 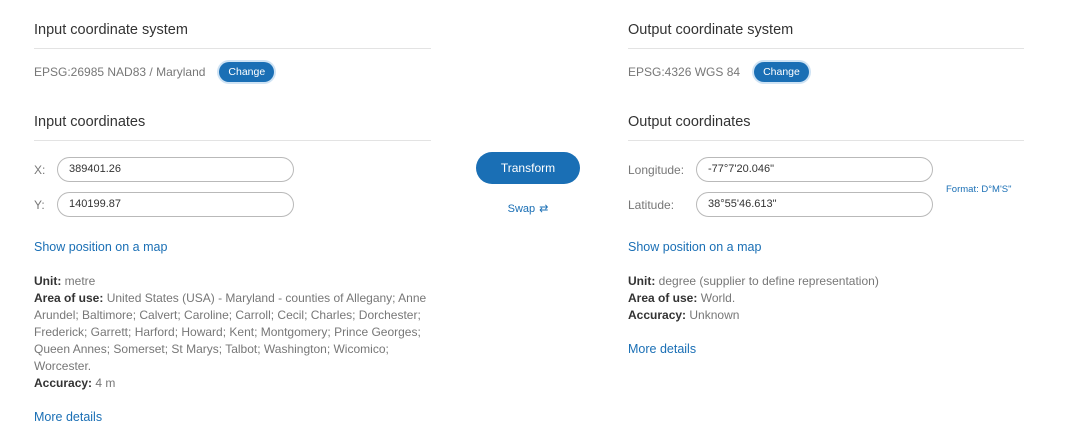 I want to click on input-crs-row: EPSG:26985 NAD83 / Maryland Change, so click(x=154, y=72).